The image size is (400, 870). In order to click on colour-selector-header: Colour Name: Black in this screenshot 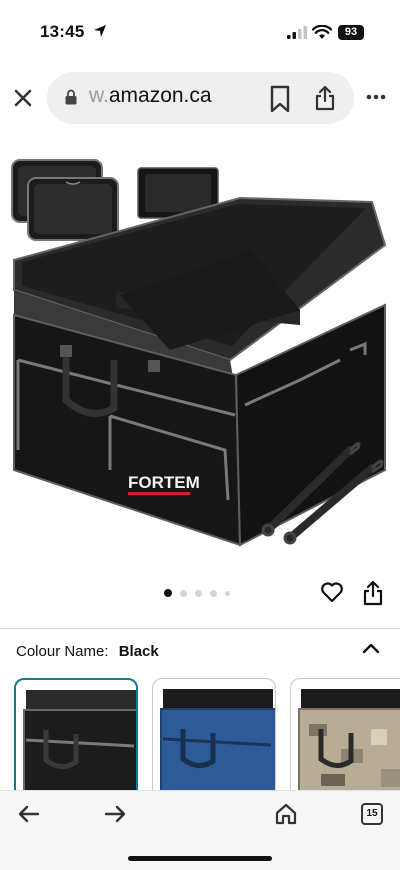, I will do `click(87, 651)`.